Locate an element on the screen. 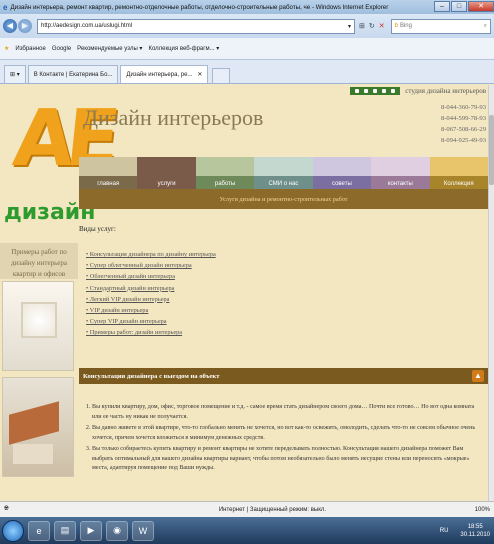 Image resolution: width=494 pixels, height=544 pixels. nav-item: Коллекция is located at coordinates (458, 173).